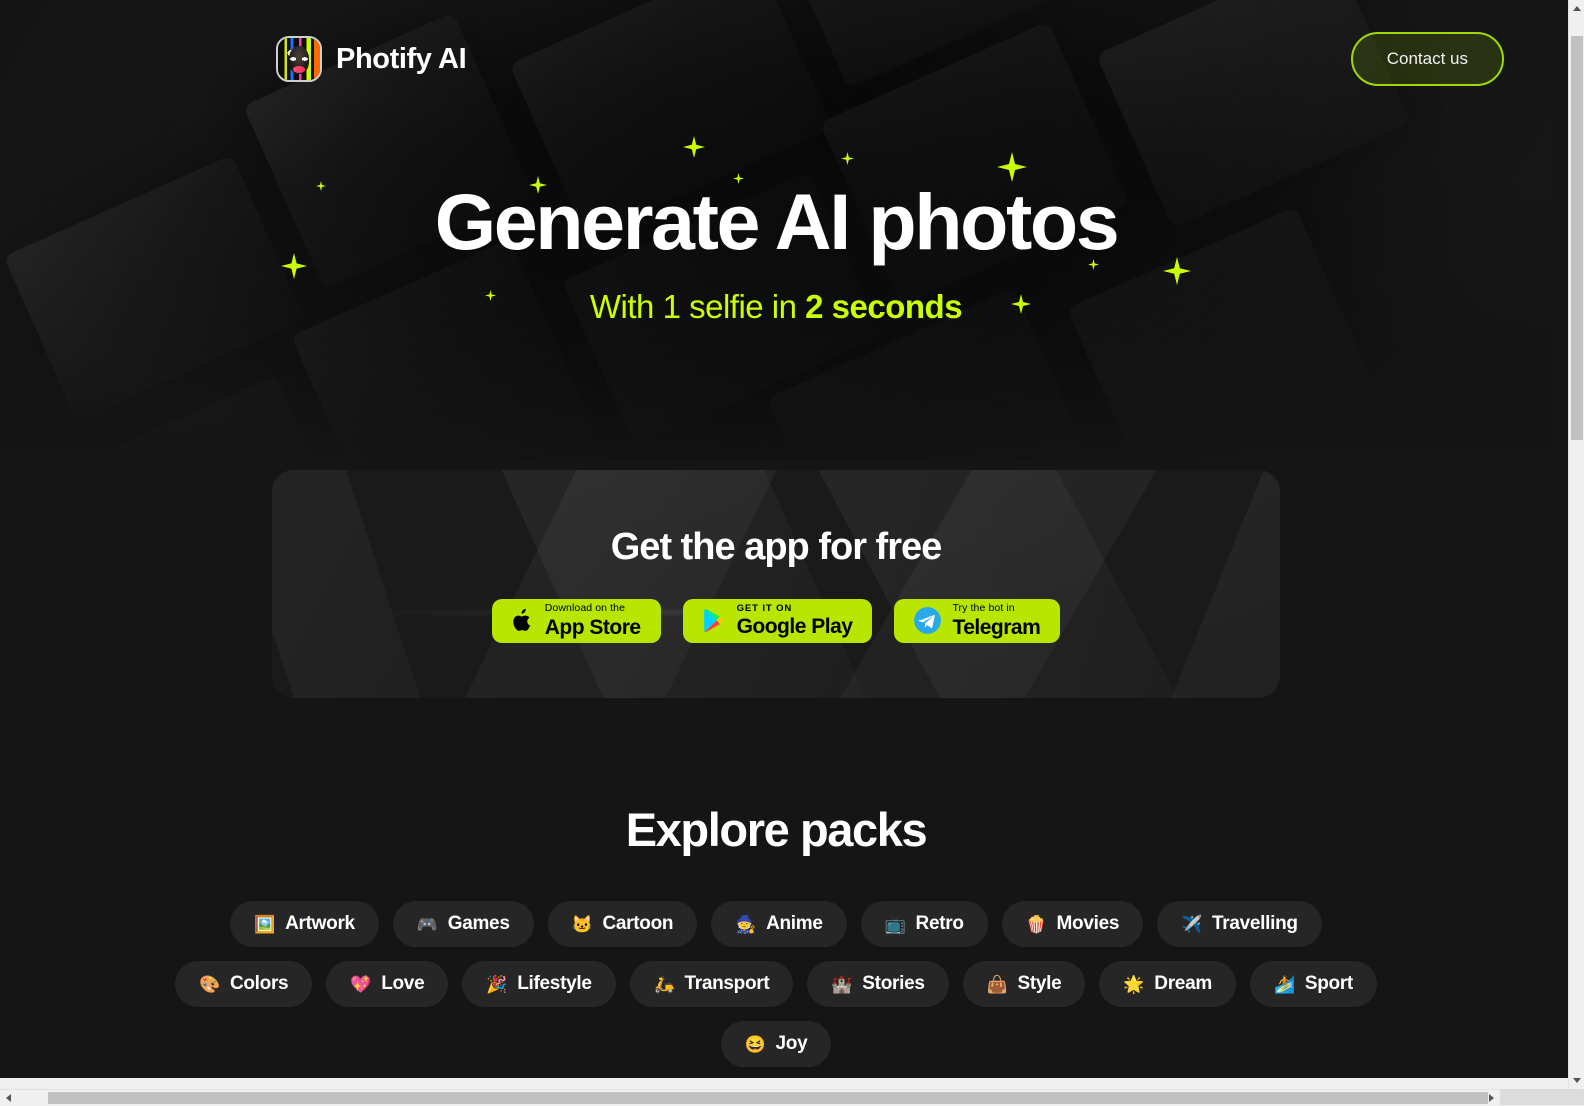 This screenshot has width=1584, height=1106. I want to click on horizontal-scrollbar-thumb, so click(768, 1098).